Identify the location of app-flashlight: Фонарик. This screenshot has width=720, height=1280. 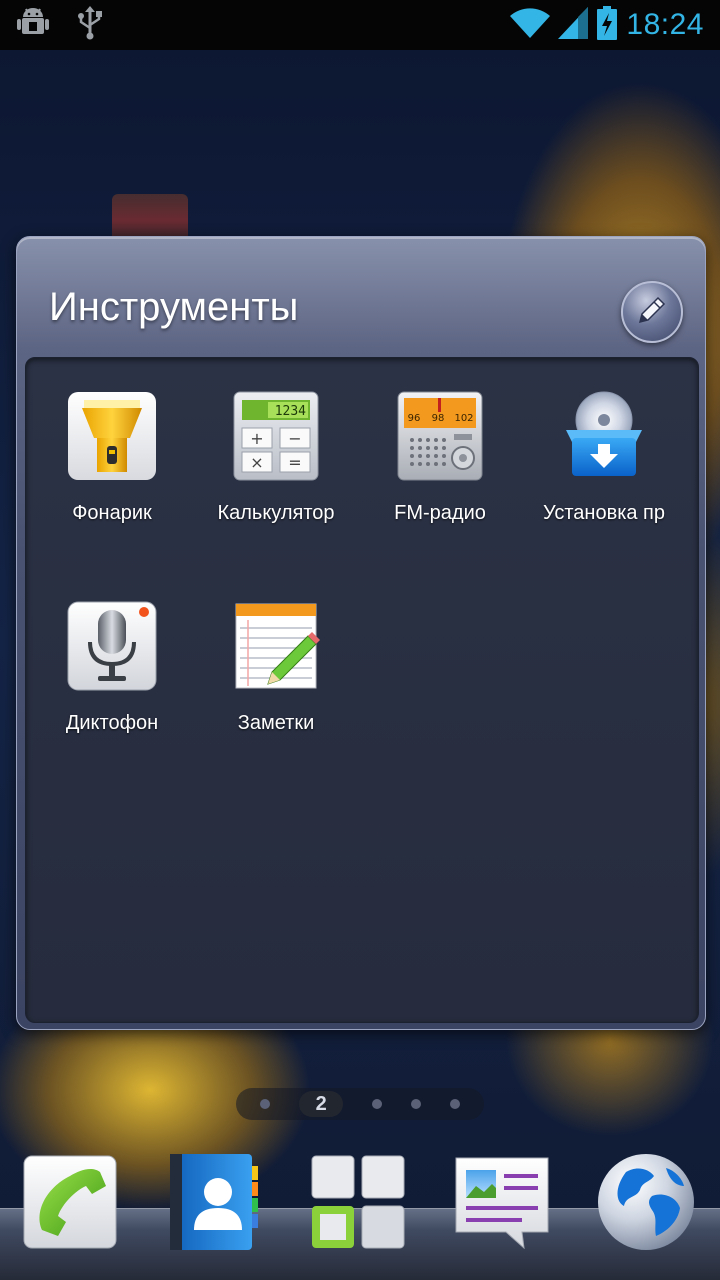
(112, 443).